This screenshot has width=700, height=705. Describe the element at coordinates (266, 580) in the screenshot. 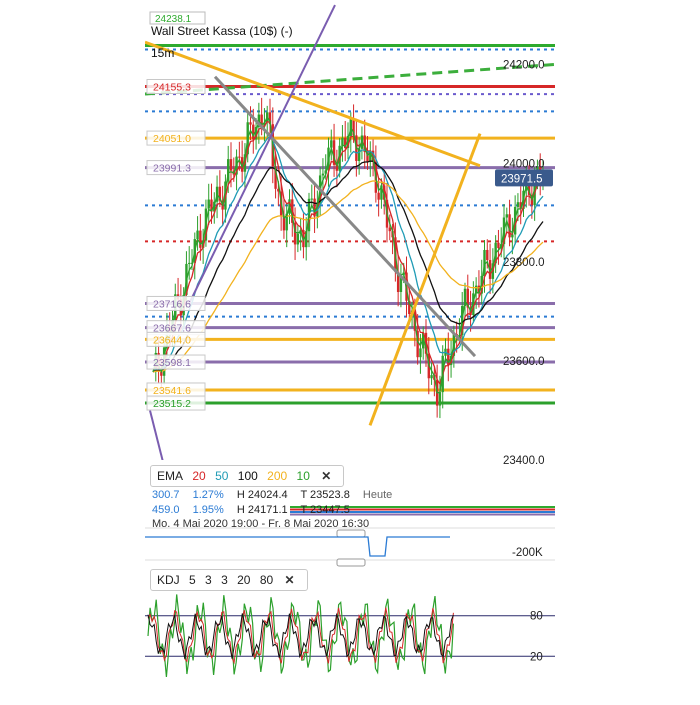

I see `kdj-param-5: 80` at that location.